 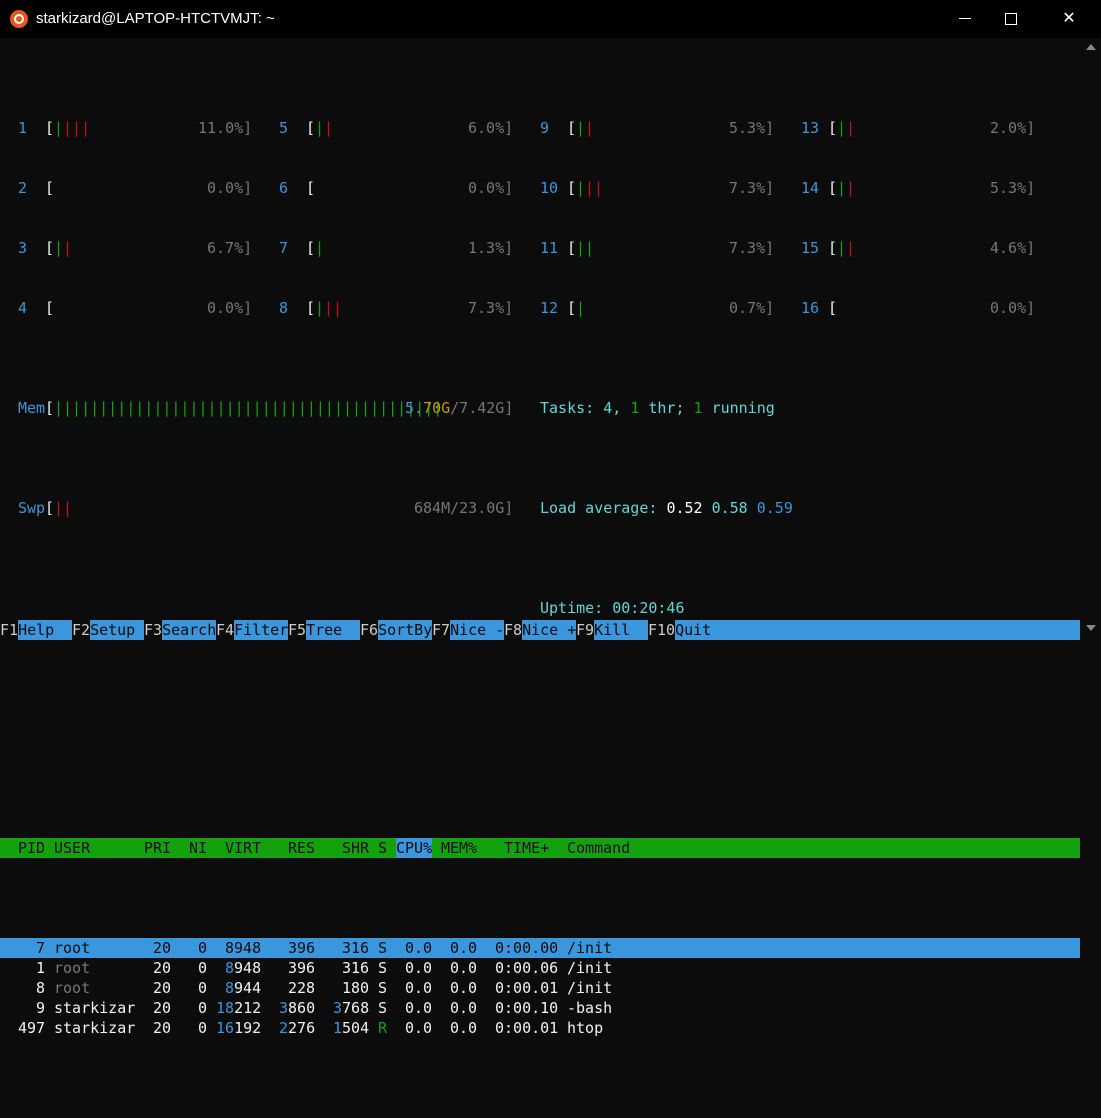 What do you see at coordinates (180, 630) in the screenshot?
I see `fkey-search-button: F3Search` at bounding box center [180, 630].